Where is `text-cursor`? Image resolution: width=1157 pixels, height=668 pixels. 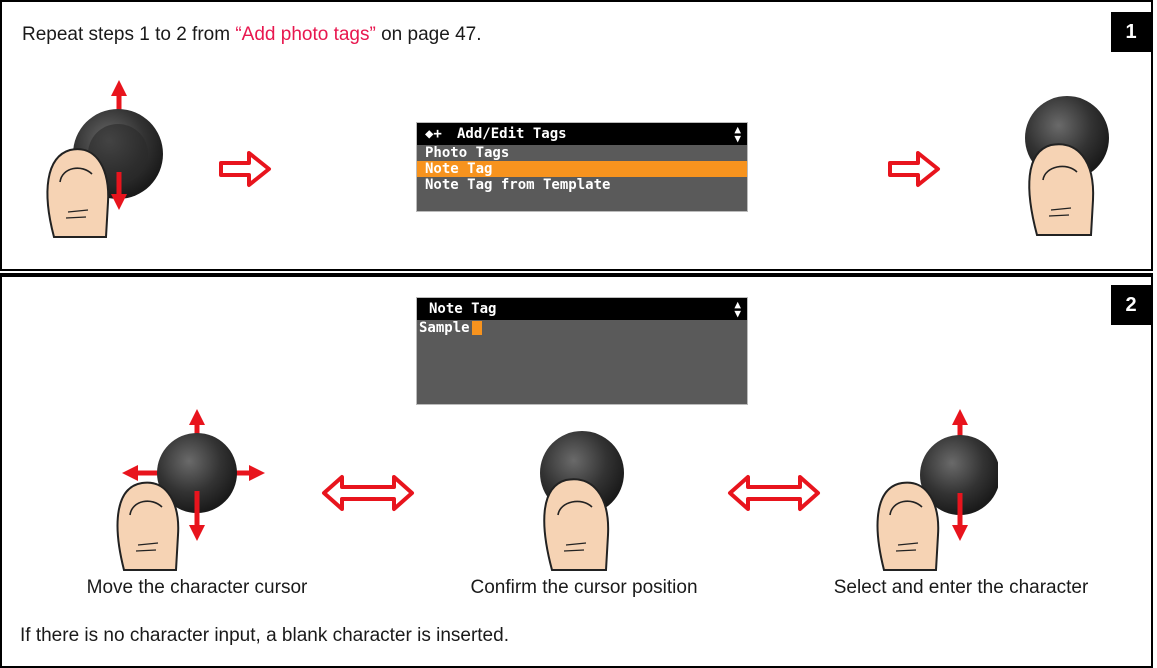
text-cursor is located at coordinates (476, 328).